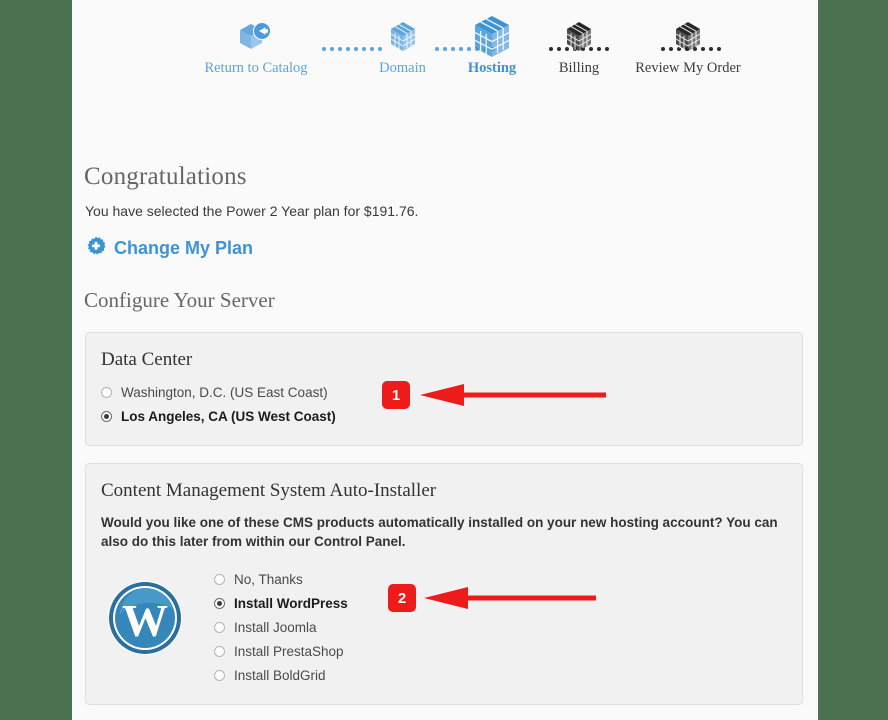 The width and height of the screenshot is (888, 720). What do you see at coordinates (256, 37) in the screenshot?
I see `cube-back-arrow-icon` at bounding box center [256, 37].